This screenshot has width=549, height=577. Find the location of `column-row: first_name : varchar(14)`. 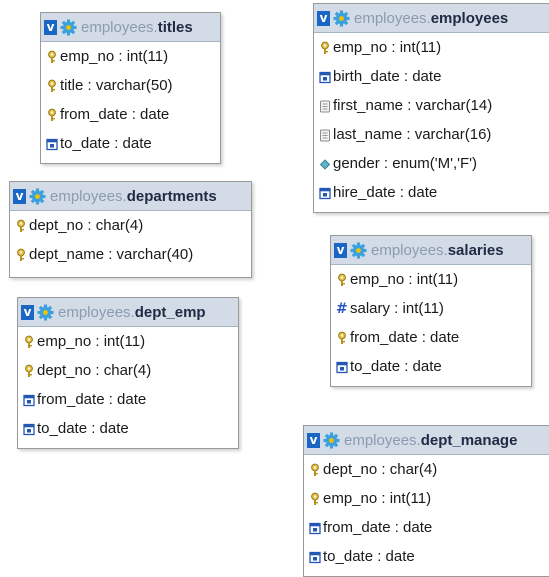

column-row: first_name : varchar(14) is located at coordinates (431, 105).